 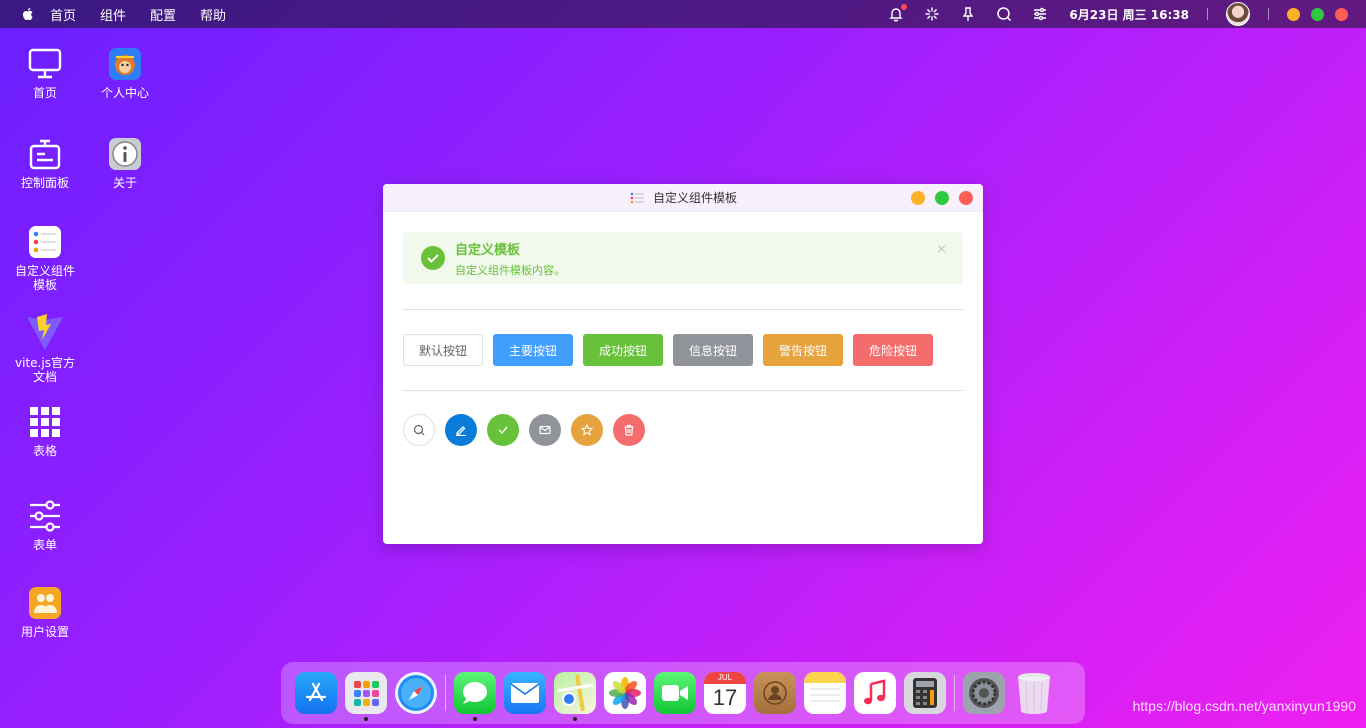 I want to click on desktop-icon-home: 首页, so click(x=45, y=73).